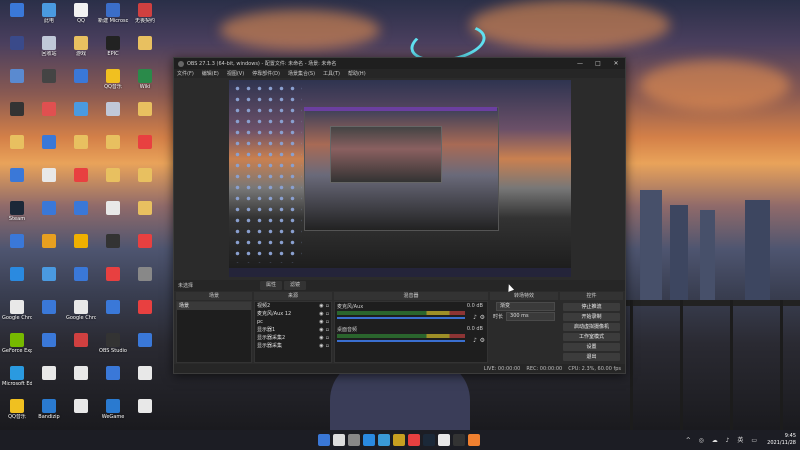  What do you see at coordinates (113, 49) in the screenshot?
I see `desktop-icon: EPIC` at bounding box center [113, 49].